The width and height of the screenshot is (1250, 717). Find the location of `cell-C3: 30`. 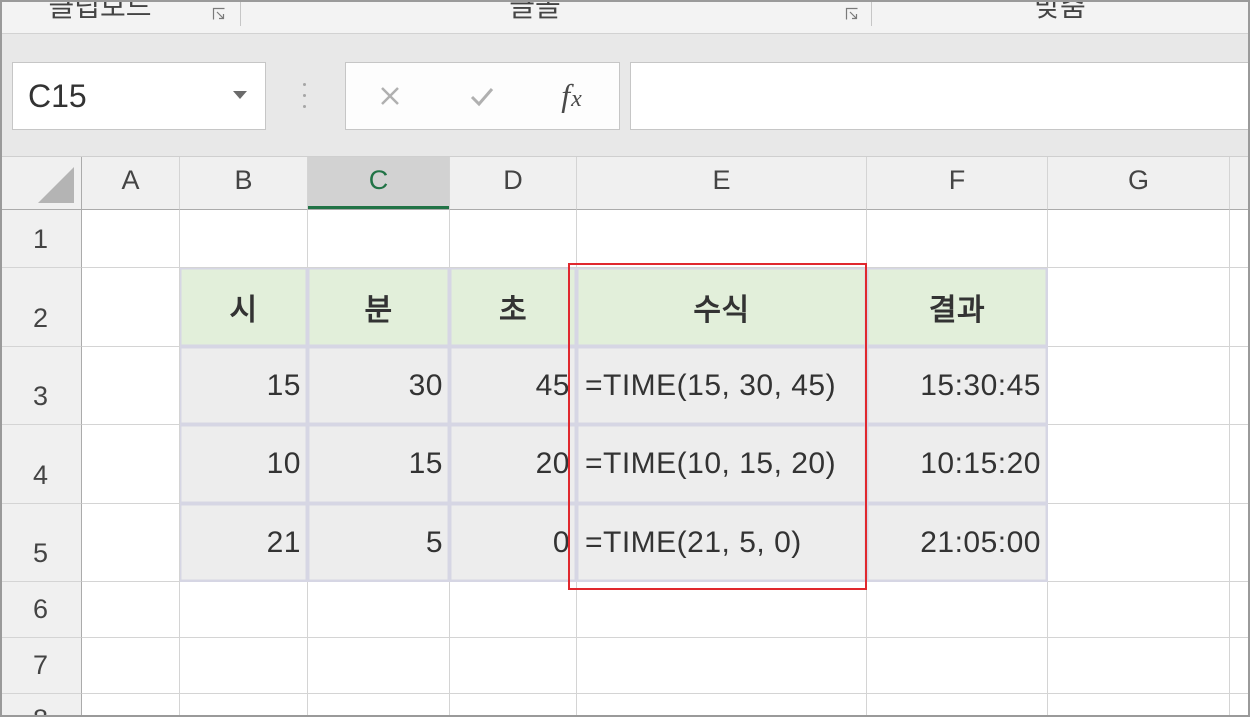

cell-C3: 30 is located at coordinates (379, 386).